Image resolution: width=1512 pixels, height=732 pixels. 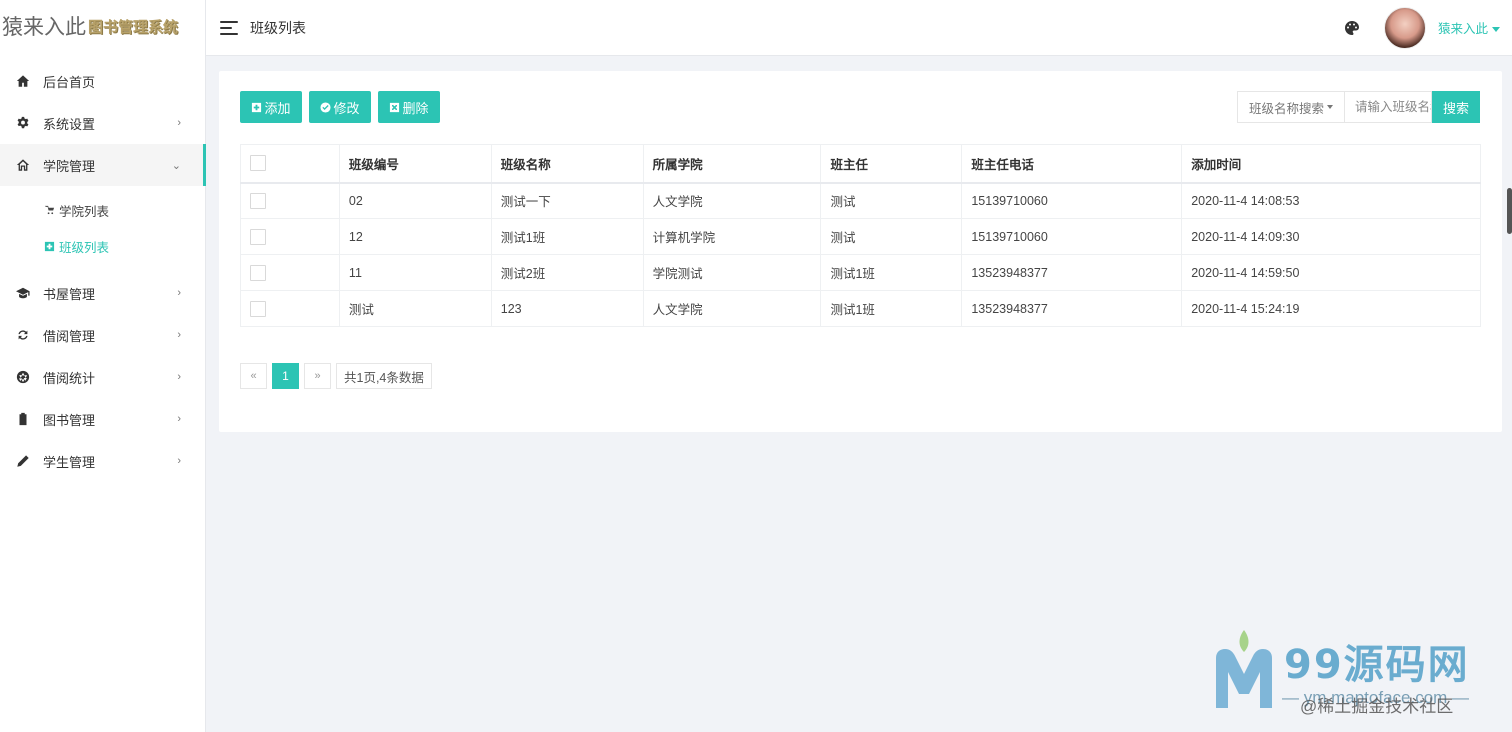 I want to click on edit-button: 修改, so click(x=340, y=107).